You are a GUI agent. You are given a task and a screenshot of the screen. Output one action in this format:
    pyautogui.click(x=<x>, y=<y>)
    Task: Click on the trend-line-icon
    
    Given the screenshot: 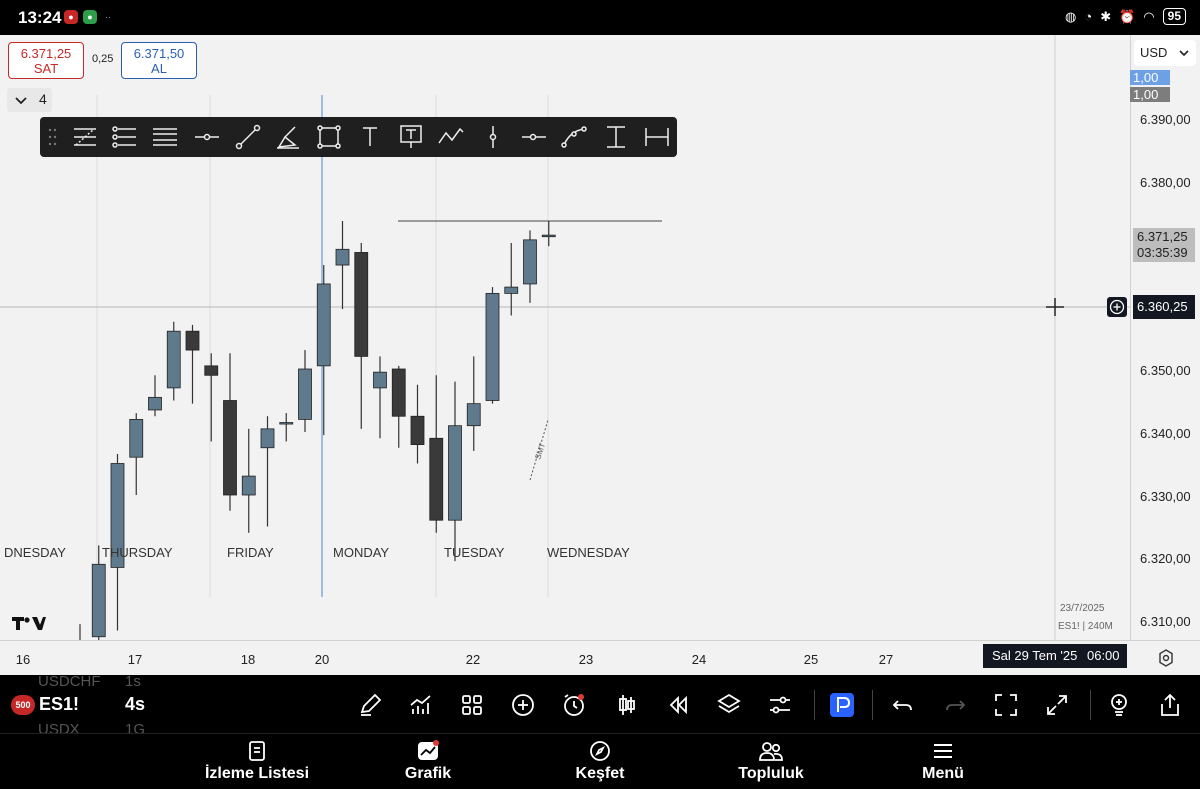 What is the action you would take?
    pyautogui.click(x=248, y=137)
    